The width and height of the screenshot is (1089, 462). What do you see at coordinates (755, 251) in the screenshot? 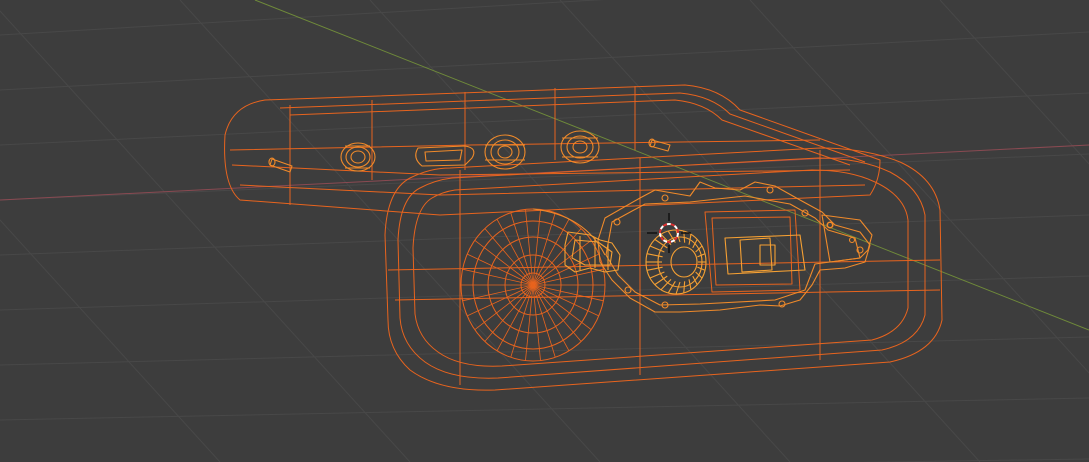
I see `battery-holder` at bounding box center [755, 251].